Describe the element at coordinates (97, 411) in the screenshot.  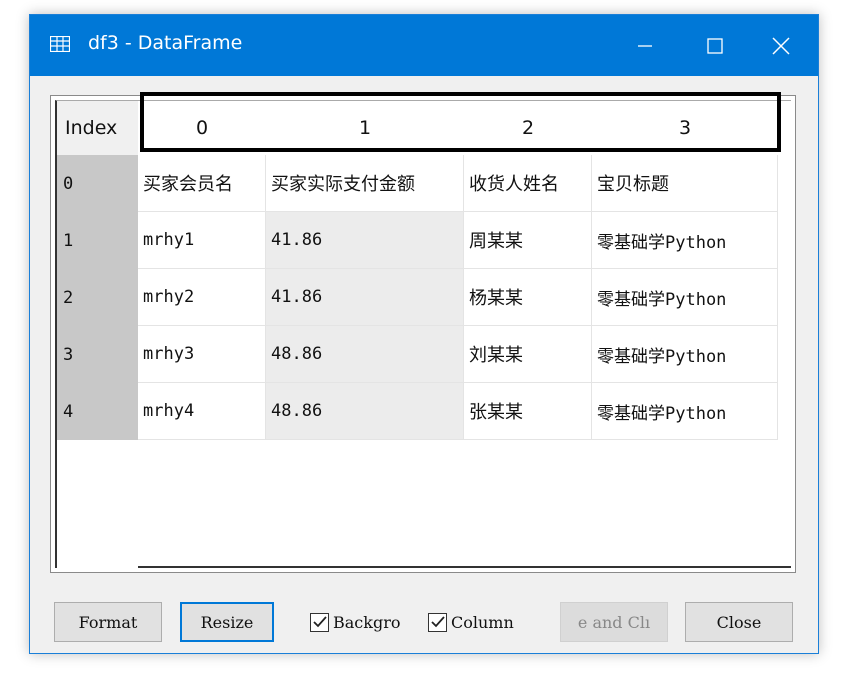
I see `row-index-4: 4` at that location.